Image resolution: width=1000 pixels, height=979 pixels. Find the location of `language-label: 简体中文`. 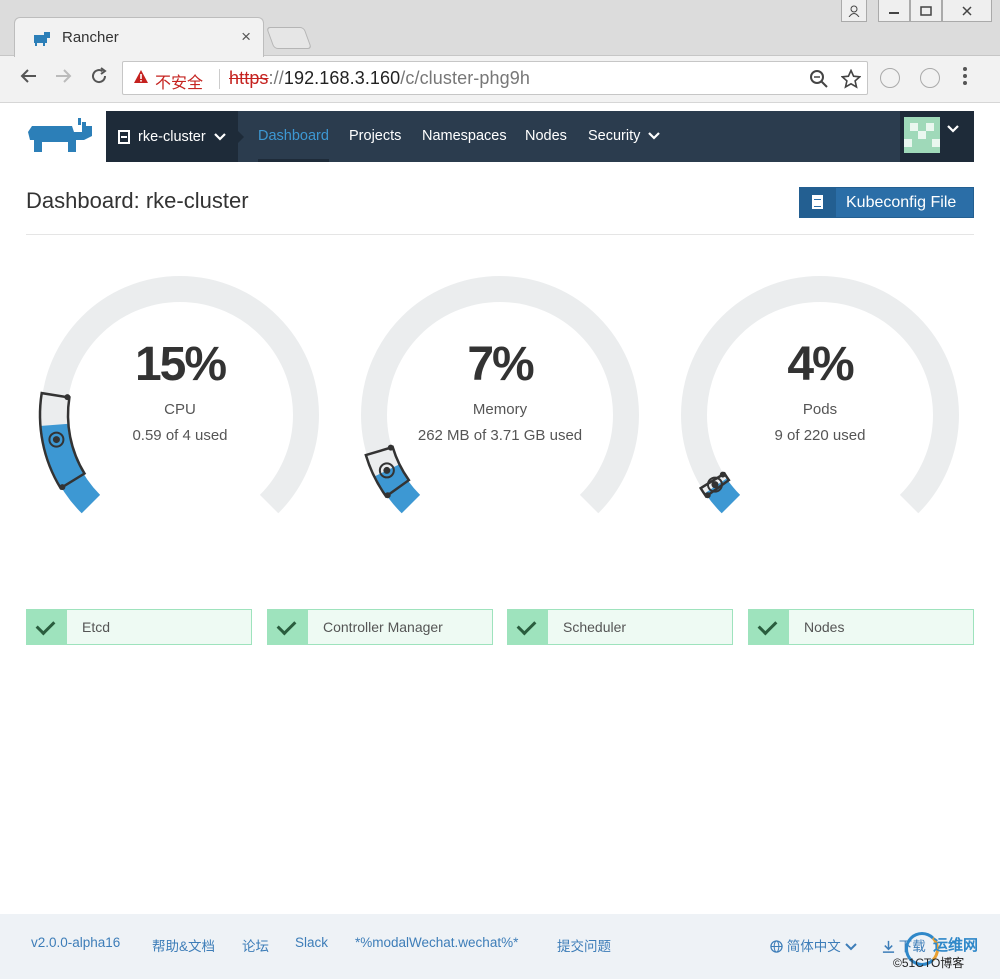

language-label: 简体中文 is located at coordinates (813, 946).